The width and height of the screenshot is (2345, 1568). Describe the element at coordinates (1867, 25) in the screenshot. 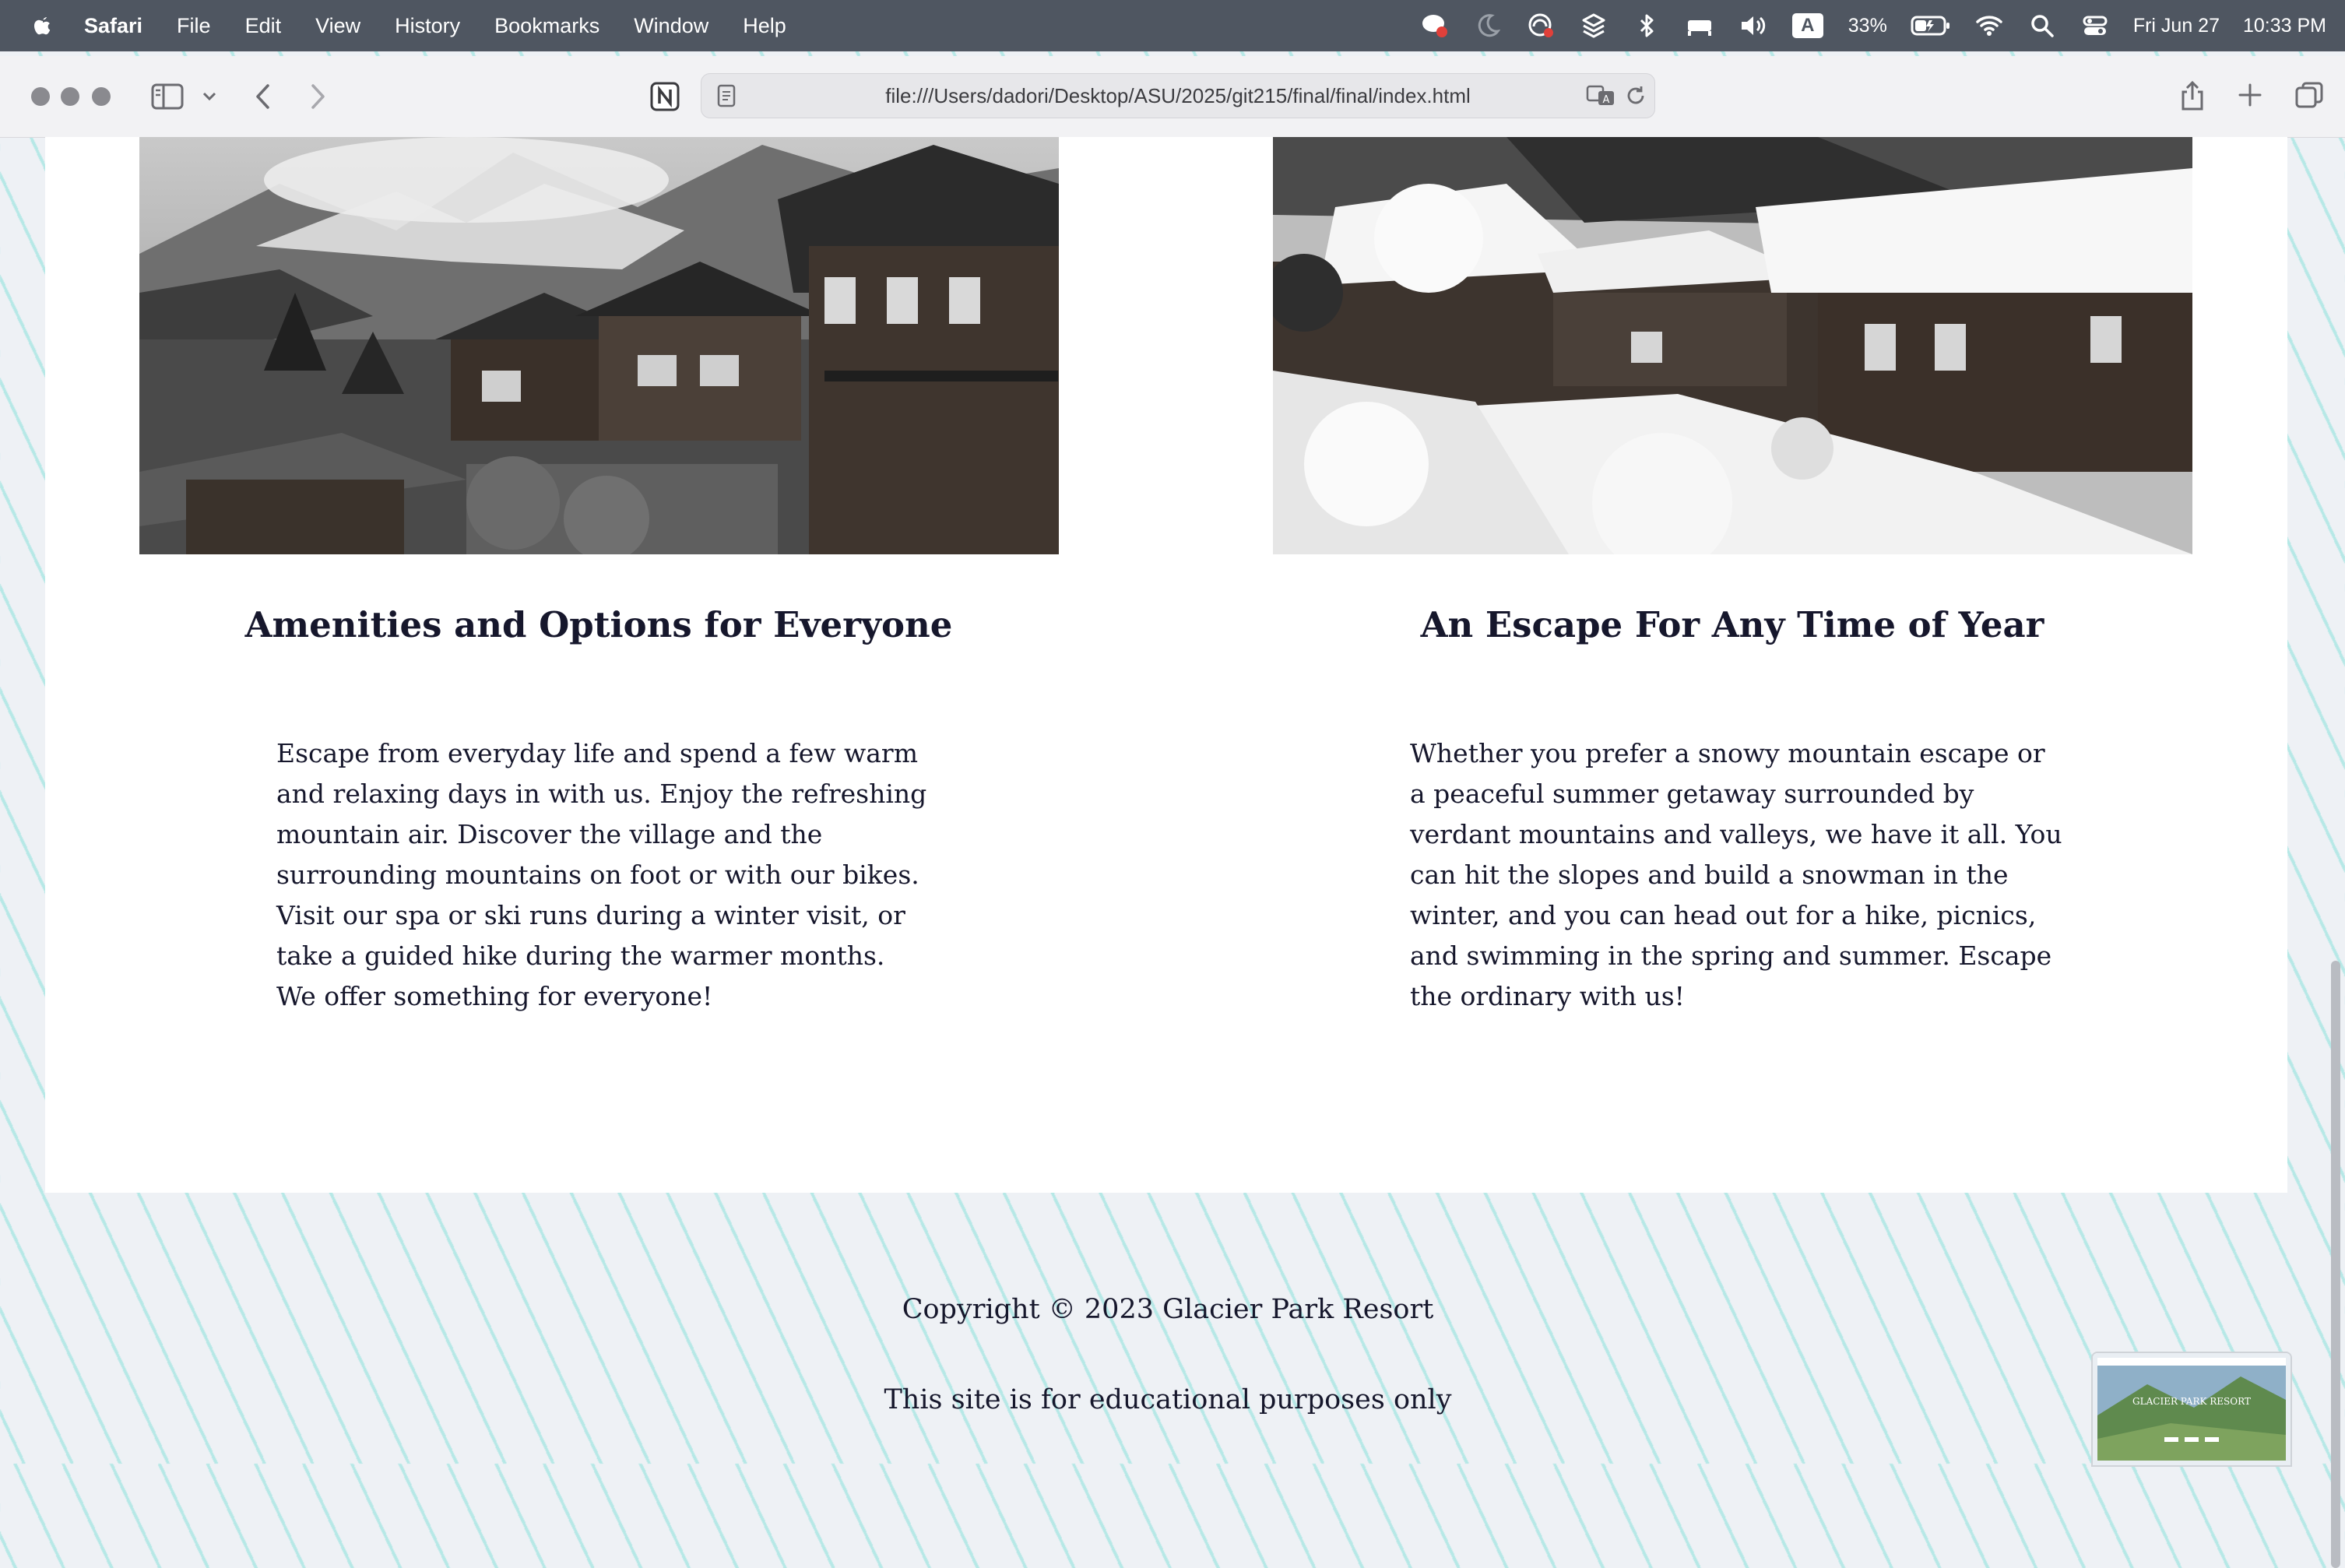

I see `battery-percent: 33%` at that location.